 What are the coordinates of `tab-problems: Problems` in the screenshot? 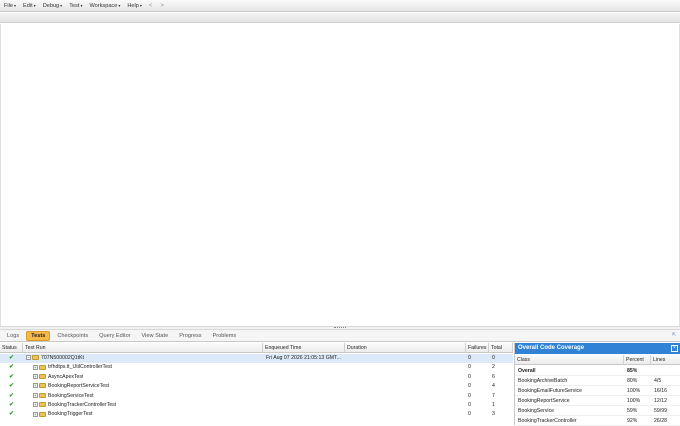 It's located at (225, 336).